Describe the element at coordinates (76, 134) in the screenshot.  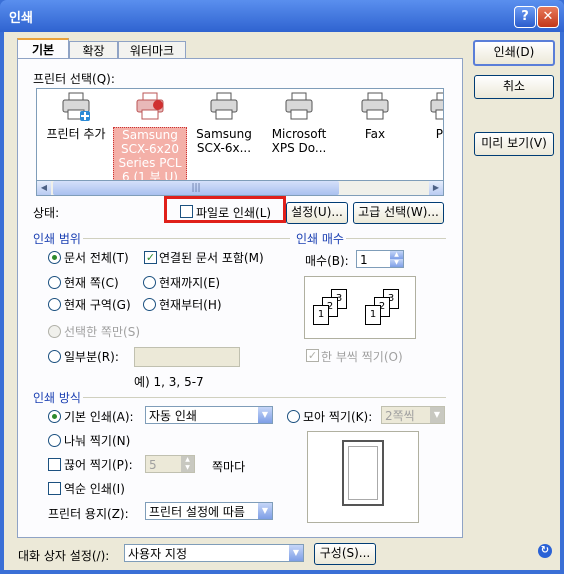
I see `printer-item-label: 프린터 추가` at that location.